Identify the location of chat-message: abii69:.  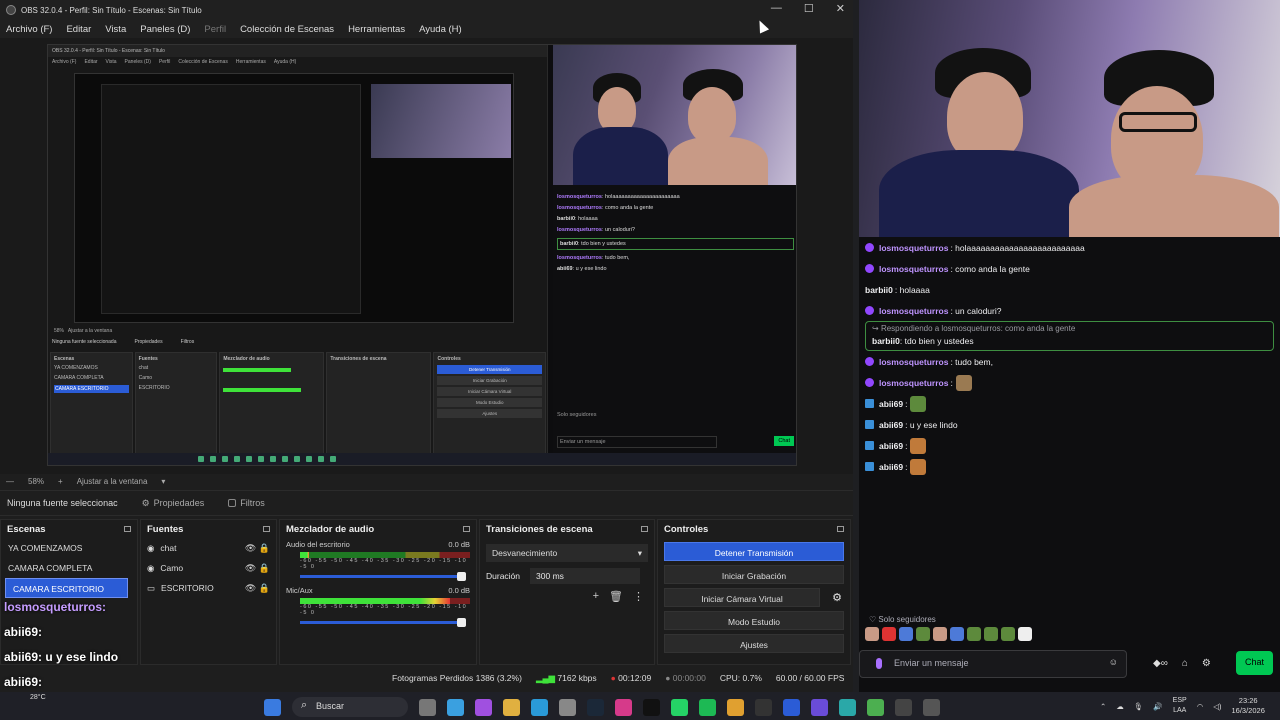
(1069, 445).